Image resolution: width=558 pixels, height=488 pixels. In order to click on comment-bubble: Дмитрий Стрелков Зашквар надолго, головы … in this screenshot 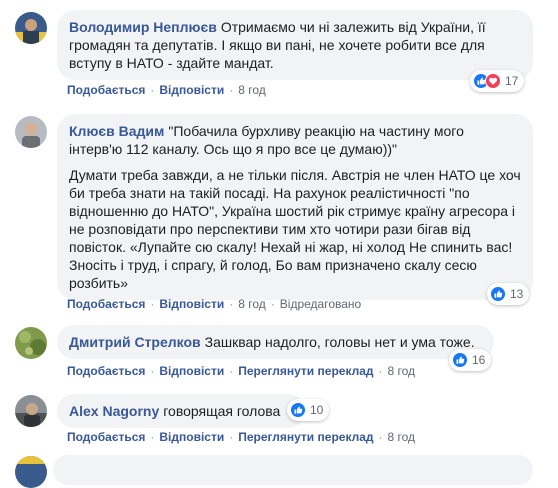, I will do `click(275, 342)`.